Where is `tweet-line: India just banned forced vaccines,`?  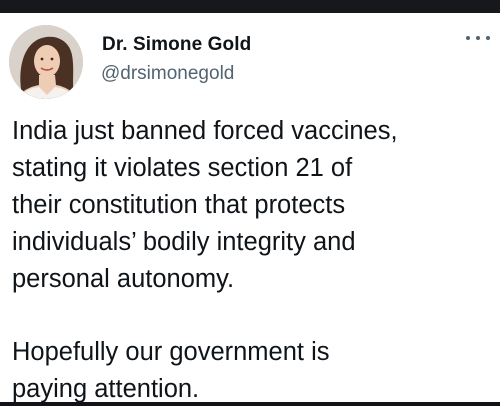 tweet-line: India just banned forced vaccines, is located at coordinates (205, 131).